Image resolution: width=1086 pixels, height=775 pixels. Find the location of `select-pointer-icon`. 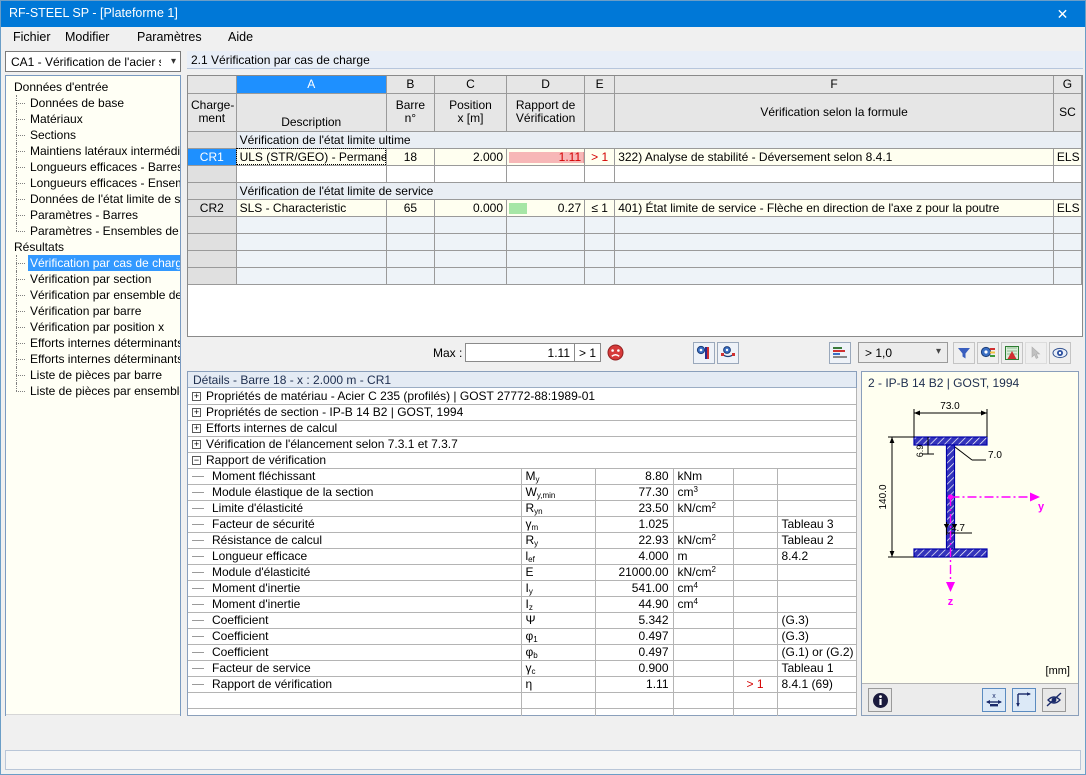

select-pointer-icon is located at coordinates (1036, 353).